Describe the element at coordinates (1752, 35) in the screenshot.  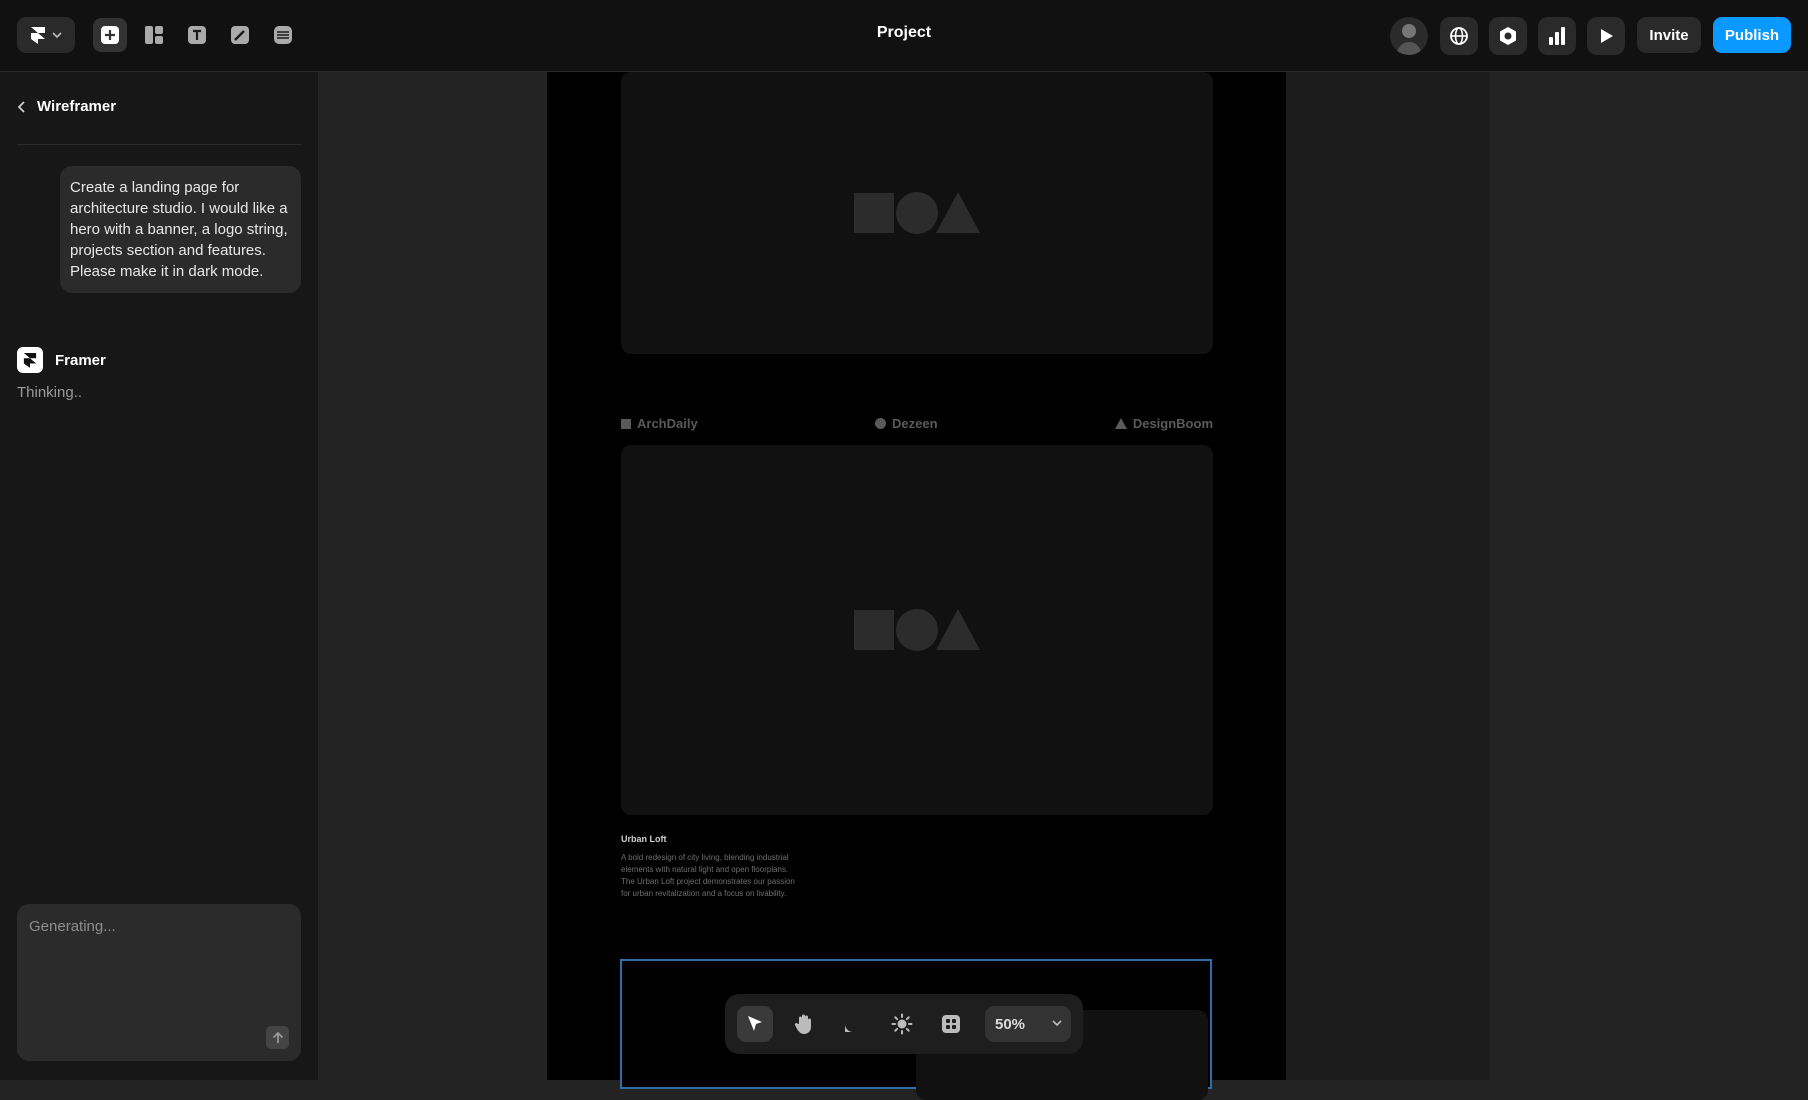
I see `publish-button: Publish` at that location.